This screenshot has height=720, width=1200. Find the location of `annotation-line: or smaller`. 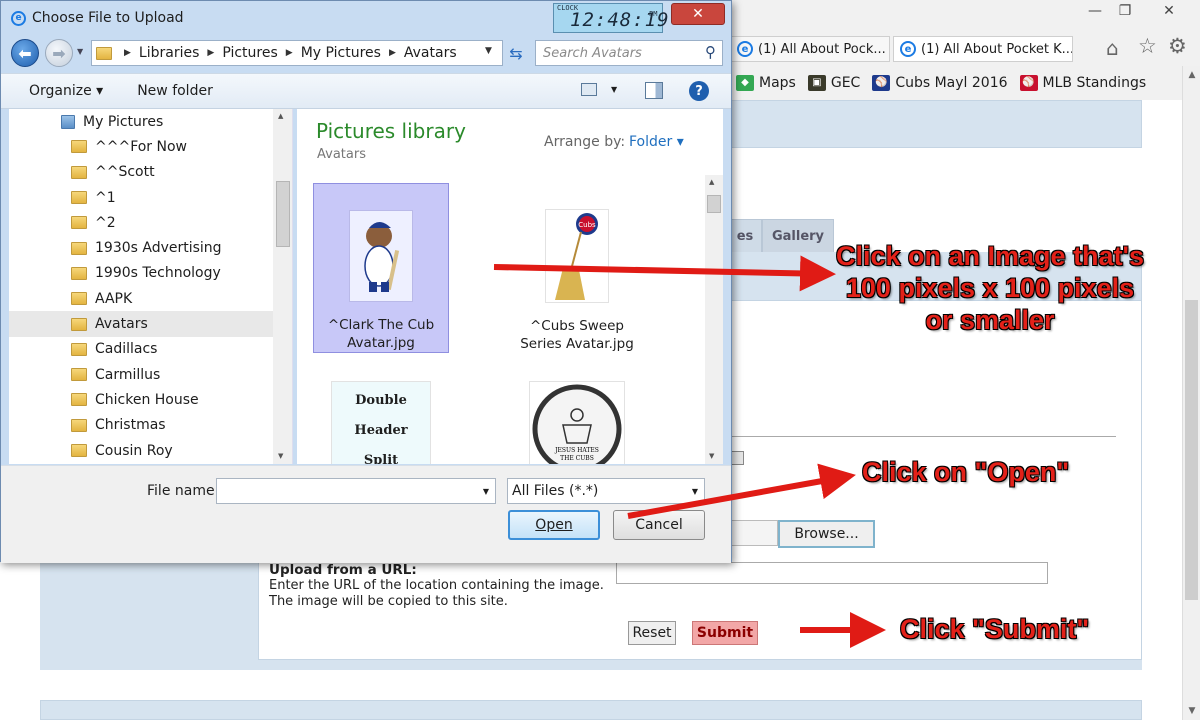

annotation-line: or smaller is located at coordinates (990, 320).